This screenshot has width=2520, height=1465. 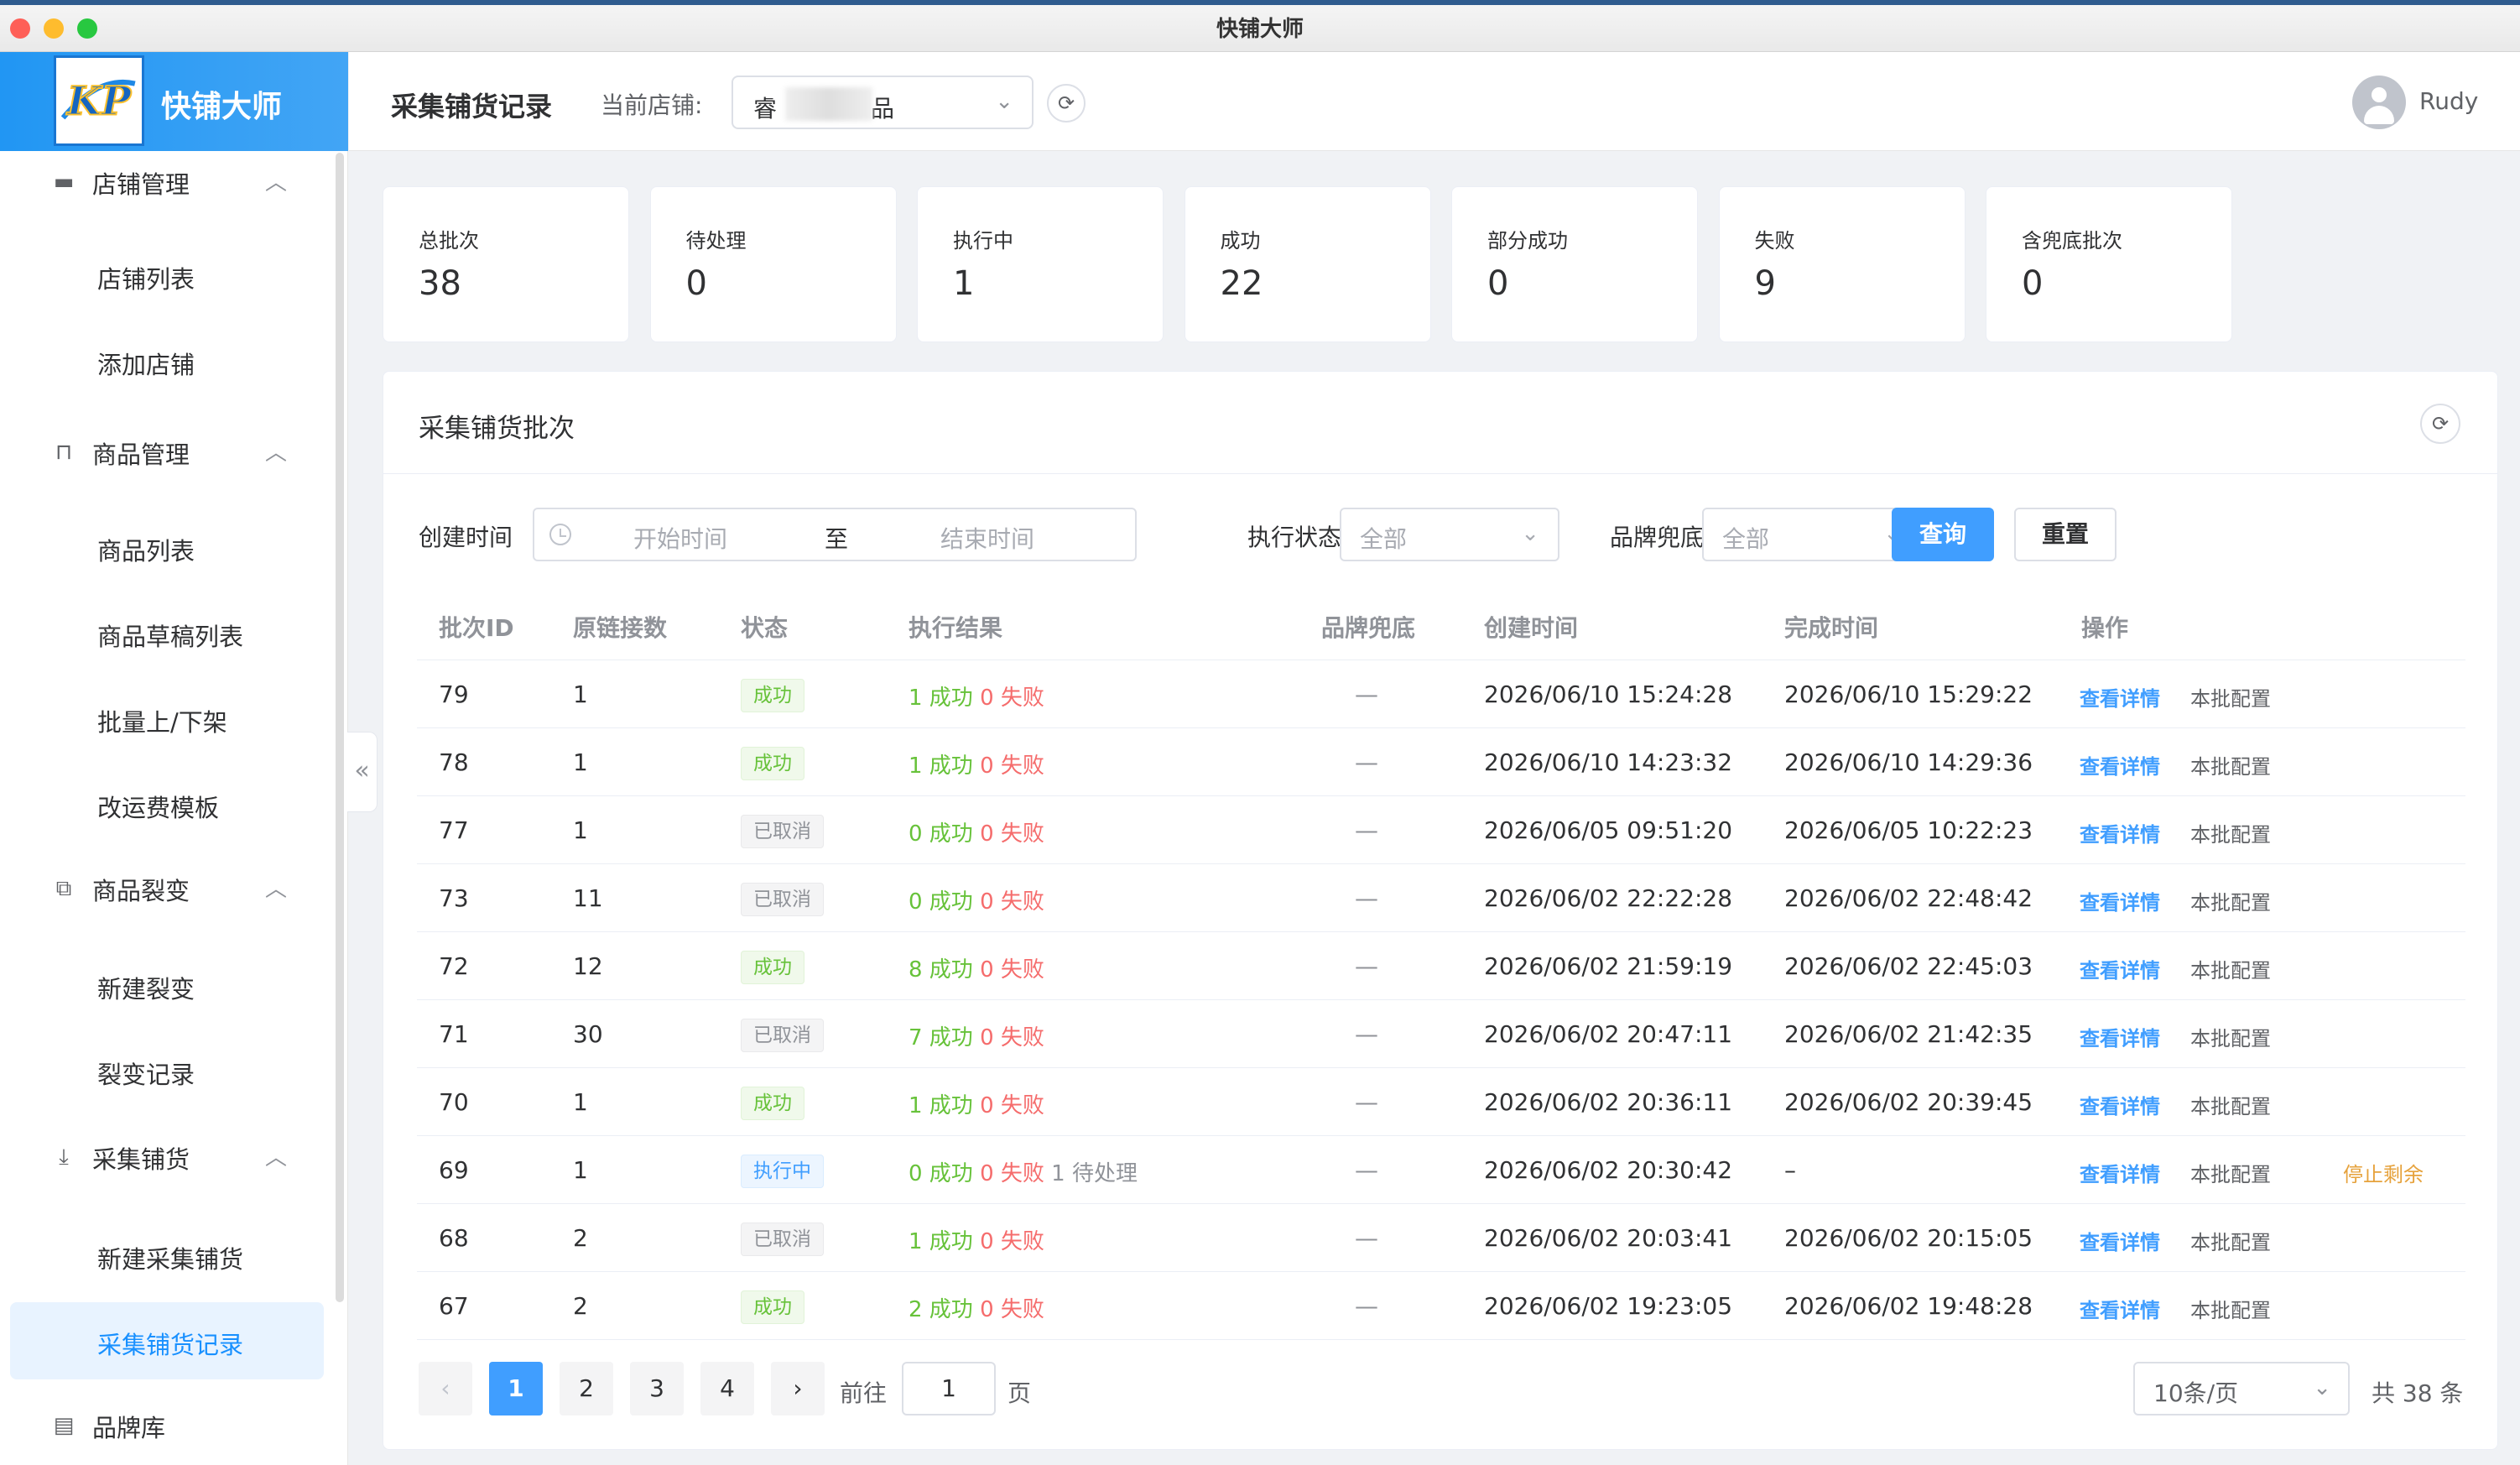 What do you see at coordinates (167, 632) in the screenshot?
I see `sidebar-item: 商品草稿列表` at bounding box center [167, 632].